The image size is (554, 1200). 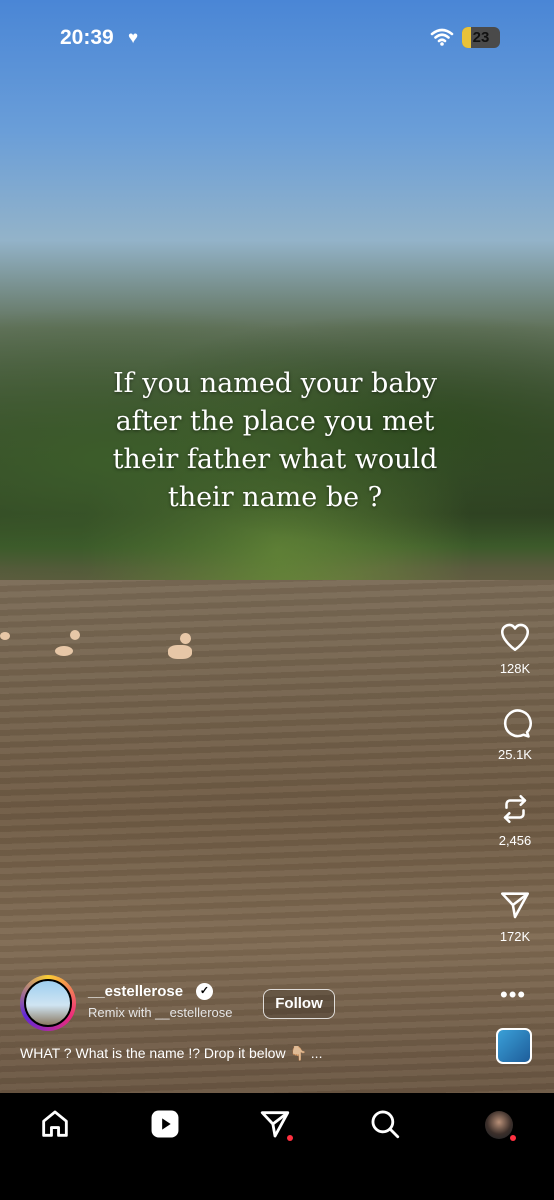 I want to click on like-count: 128K, so click(x=515, y=668).